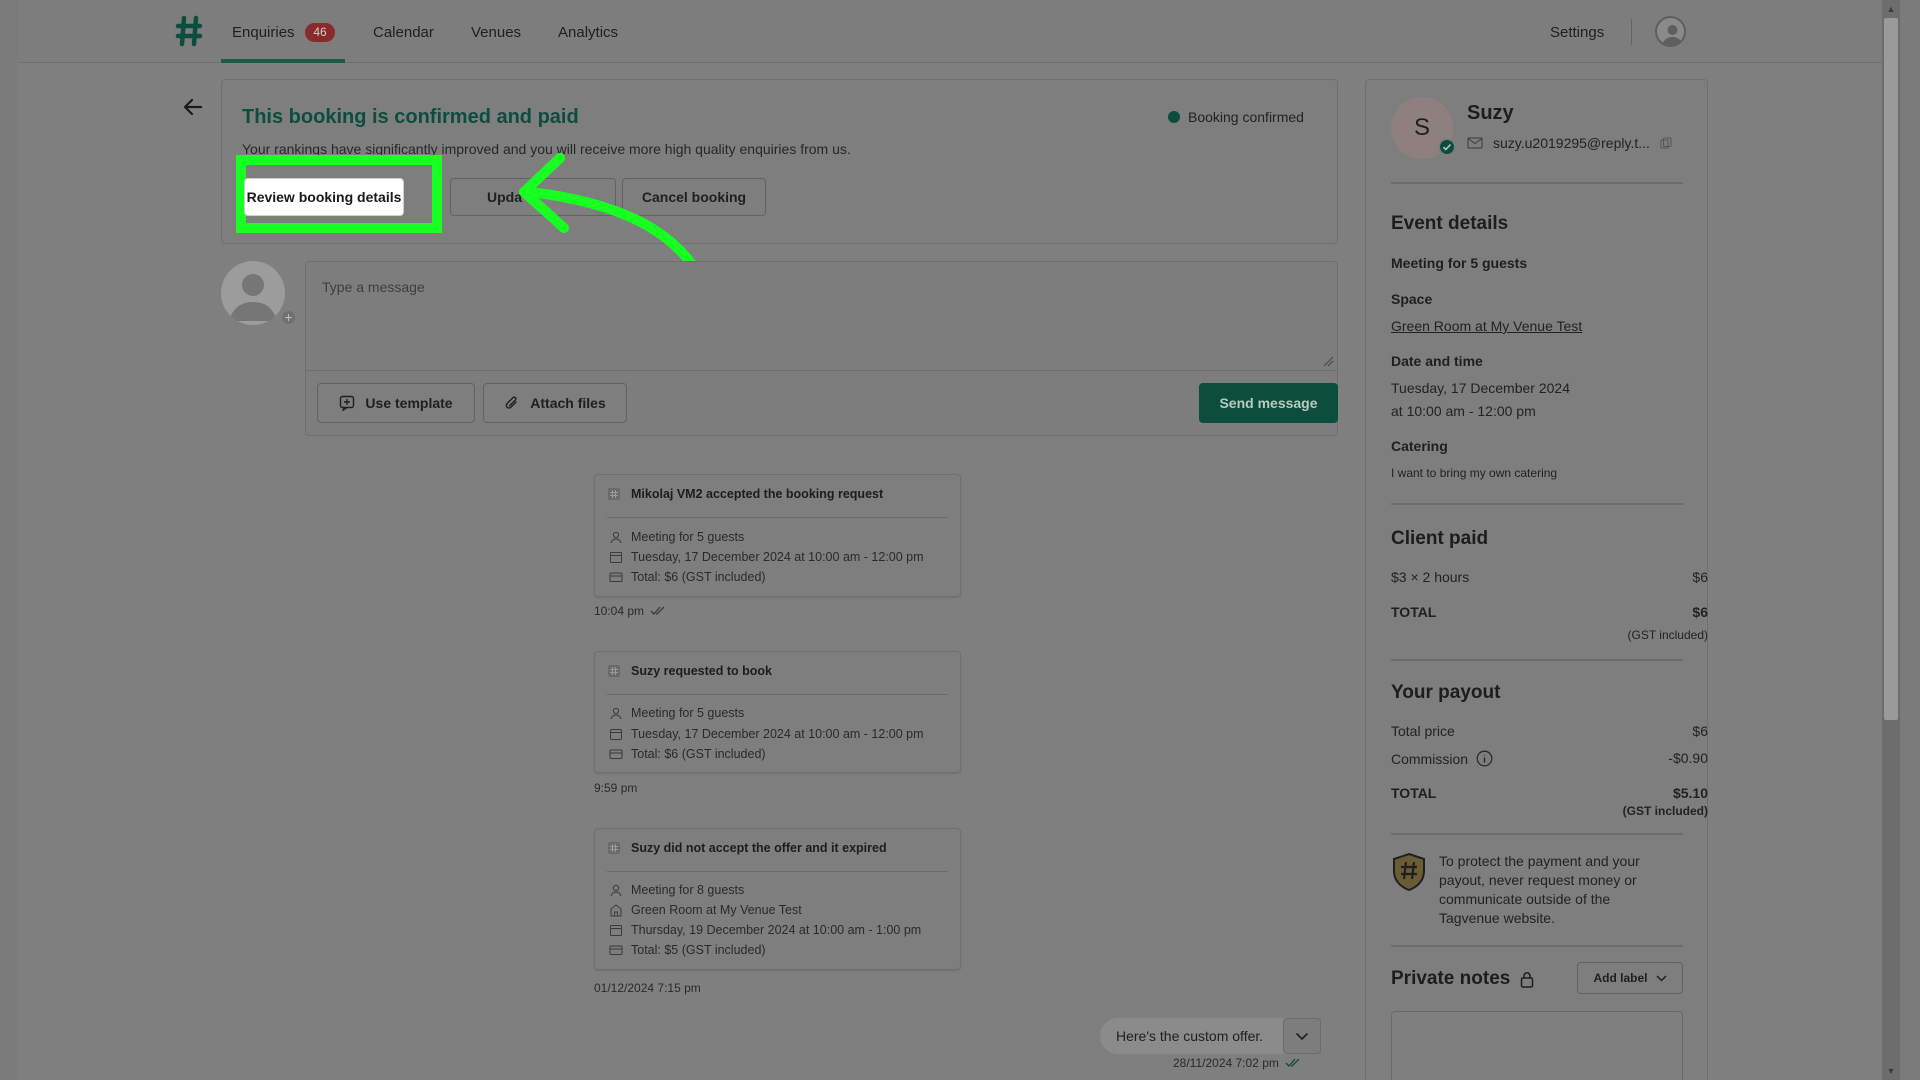  Describe the element at coordinates (616, 537) in the screenshot. I see `guests-icon` at that location.